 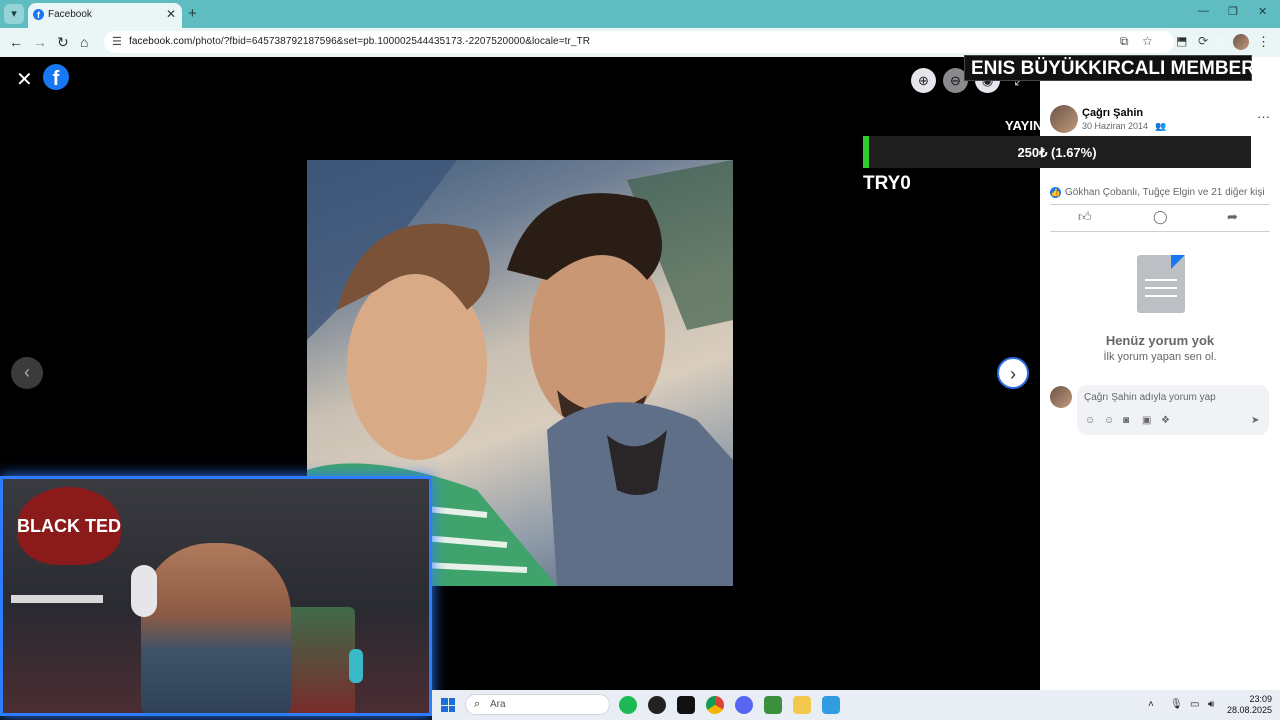 I want to click on like-reaction-icon: 👍, so click(x=1055, y=192).